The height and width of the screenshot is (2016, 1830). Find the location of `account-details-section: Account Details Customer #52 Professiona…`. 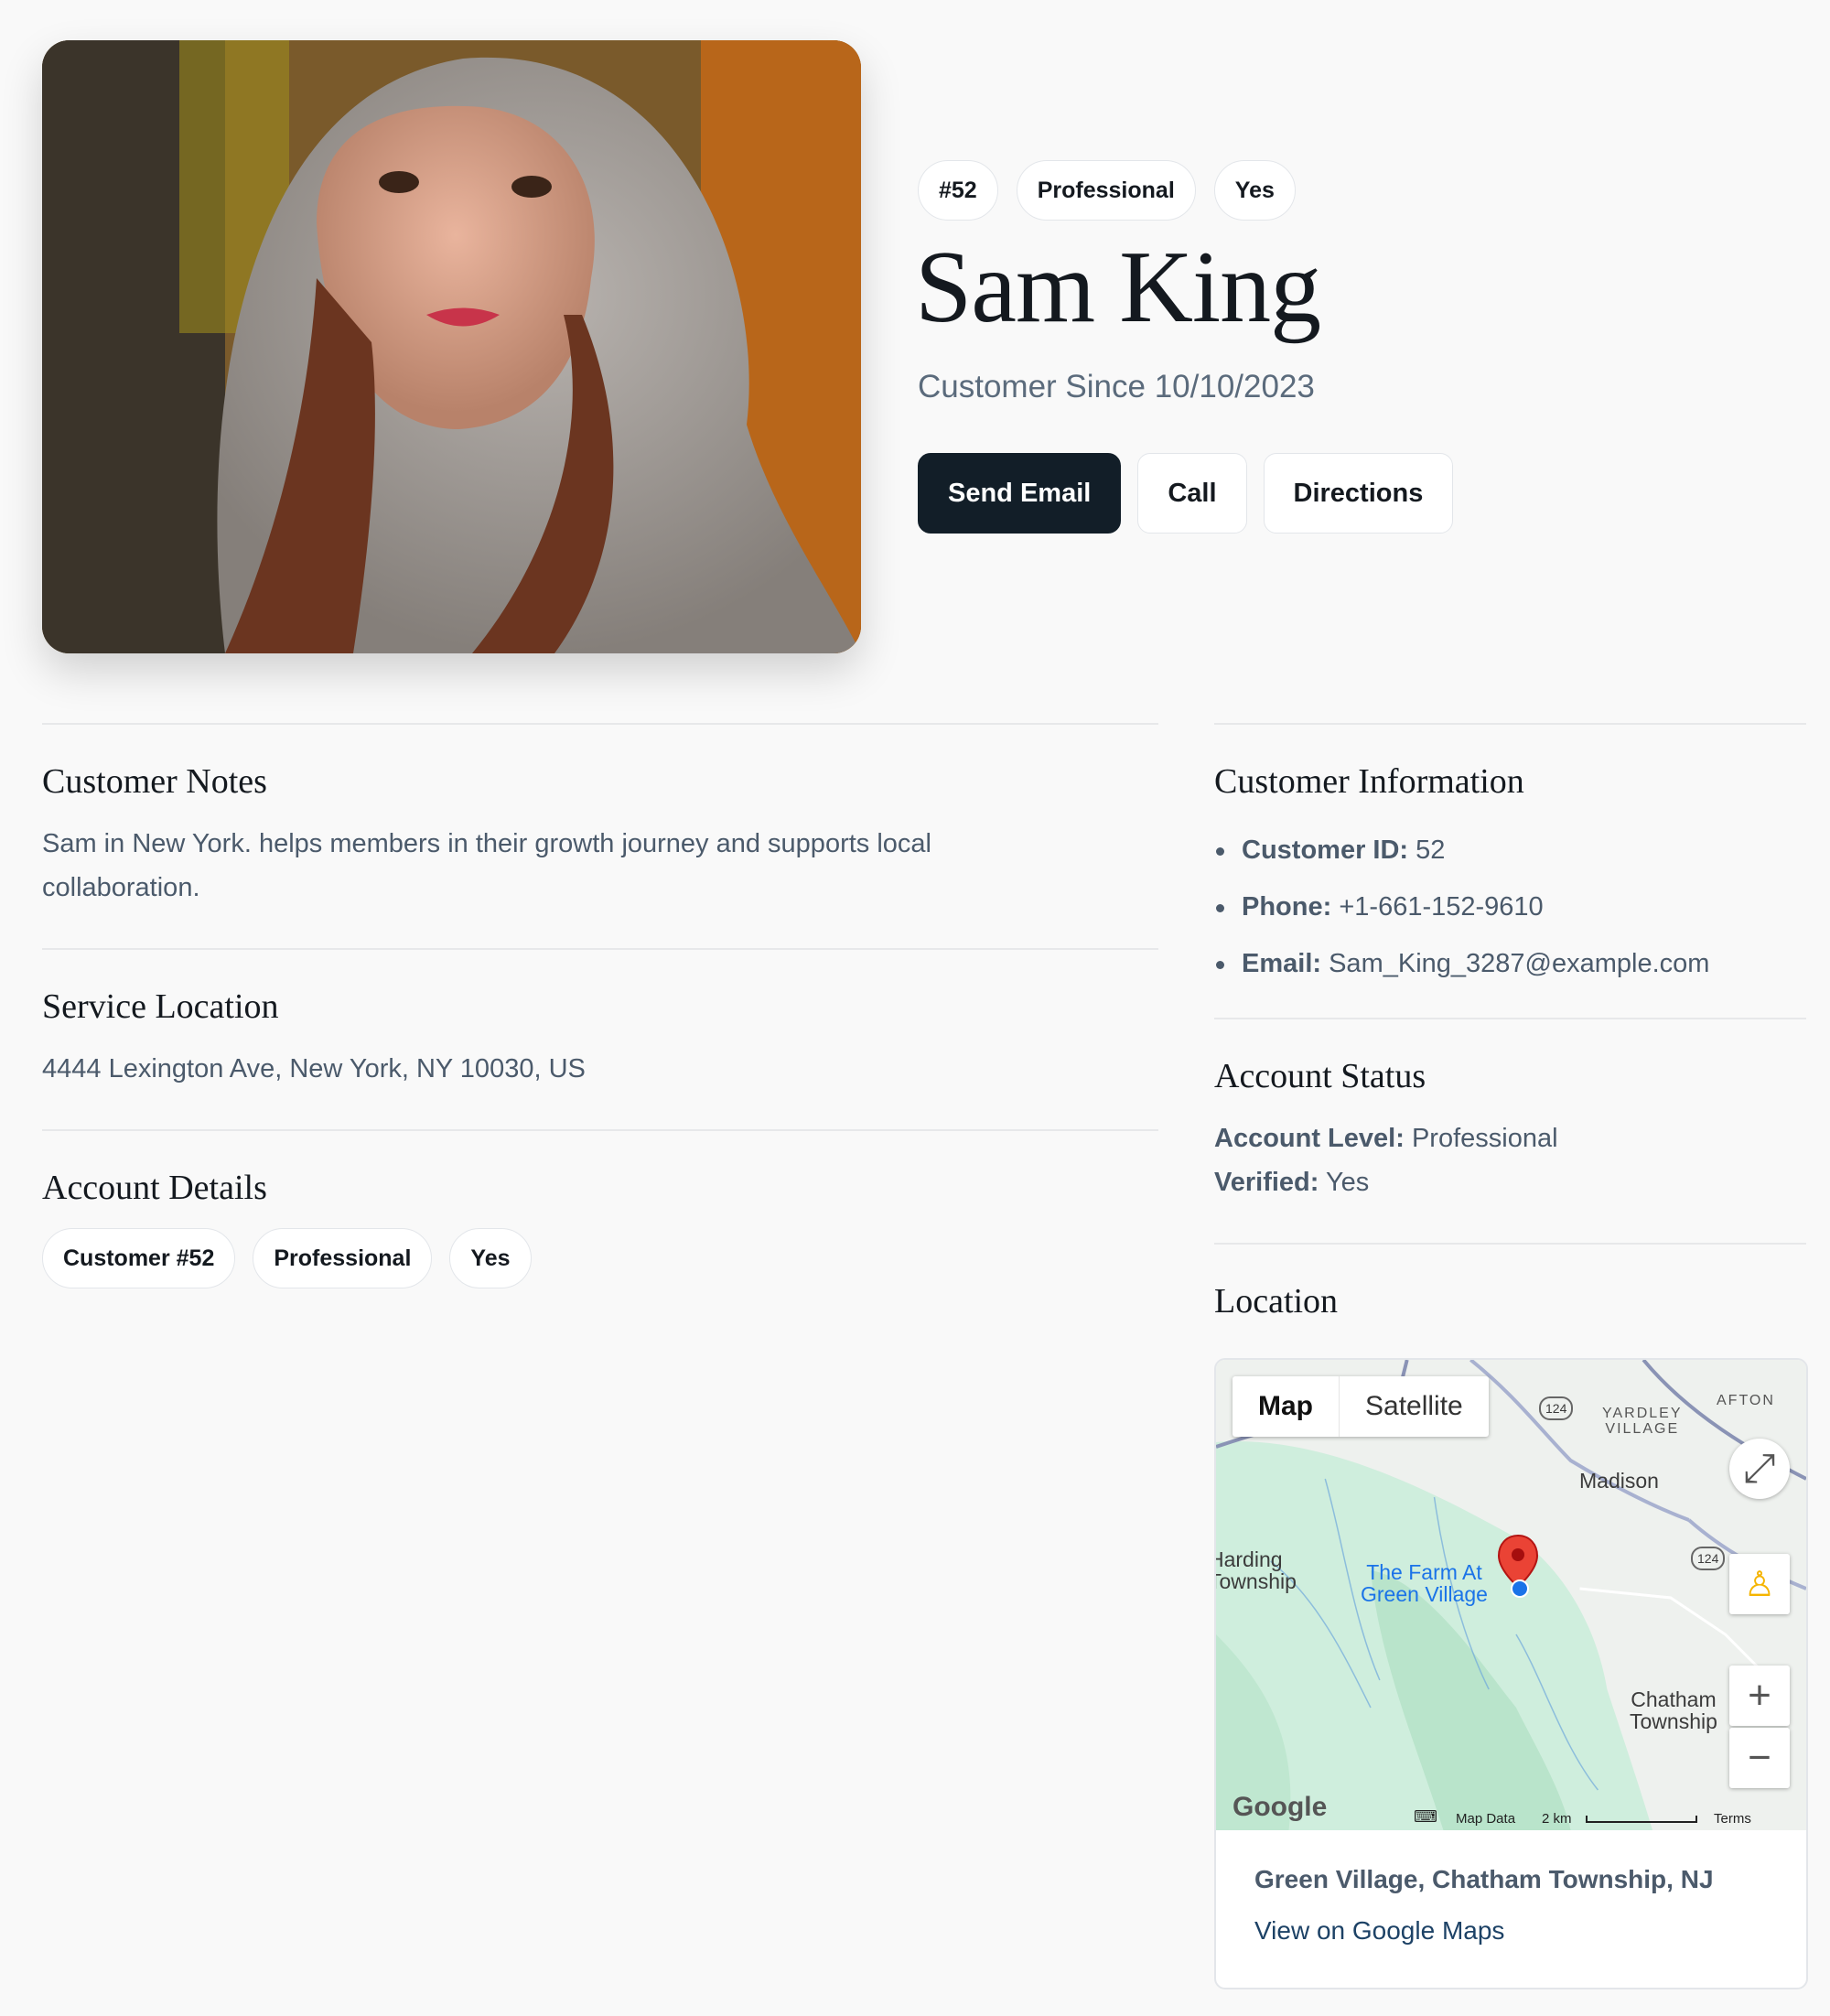

account-details-section: Account Details Customer #52 Professiona… is located at coordinates (600, 1208).